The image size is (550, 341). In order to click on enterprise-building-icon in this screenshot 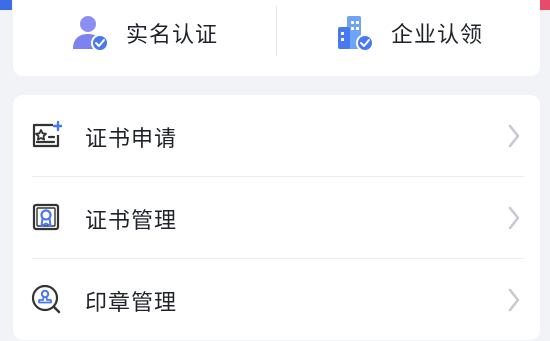, I will do `click(356, 34)`.